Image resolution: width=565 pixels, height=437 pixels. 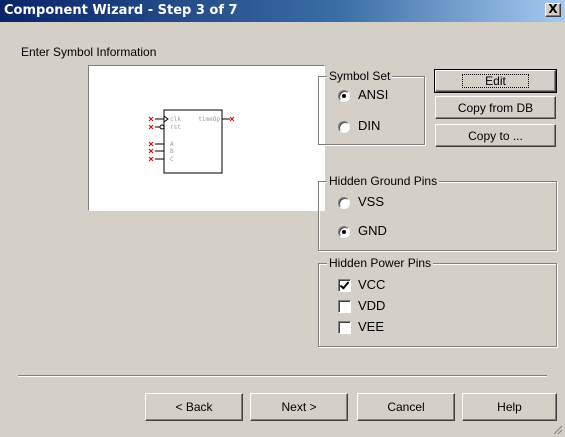 I want to click on next-button: Next >, so click(x=299, y=407).